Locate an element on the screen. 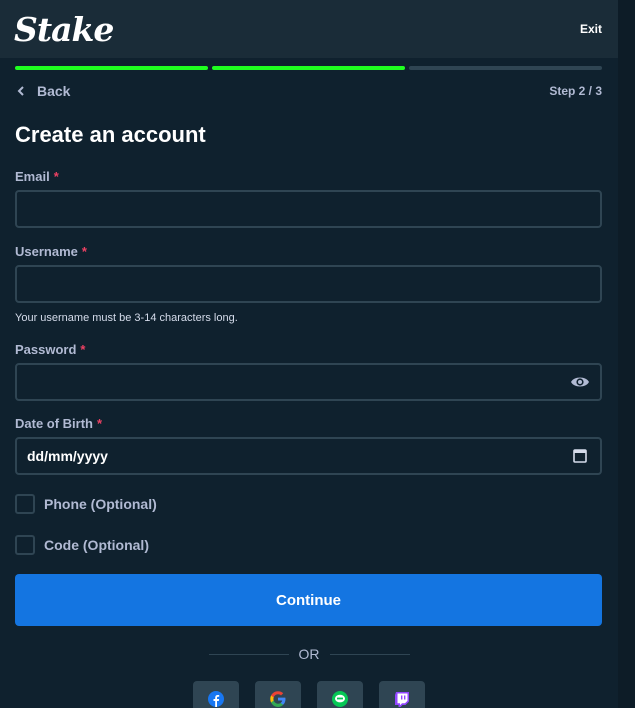 Image resolution: width=635 pixels, height=708 pixels. back-button: Back is located at coordinates (42, 91).